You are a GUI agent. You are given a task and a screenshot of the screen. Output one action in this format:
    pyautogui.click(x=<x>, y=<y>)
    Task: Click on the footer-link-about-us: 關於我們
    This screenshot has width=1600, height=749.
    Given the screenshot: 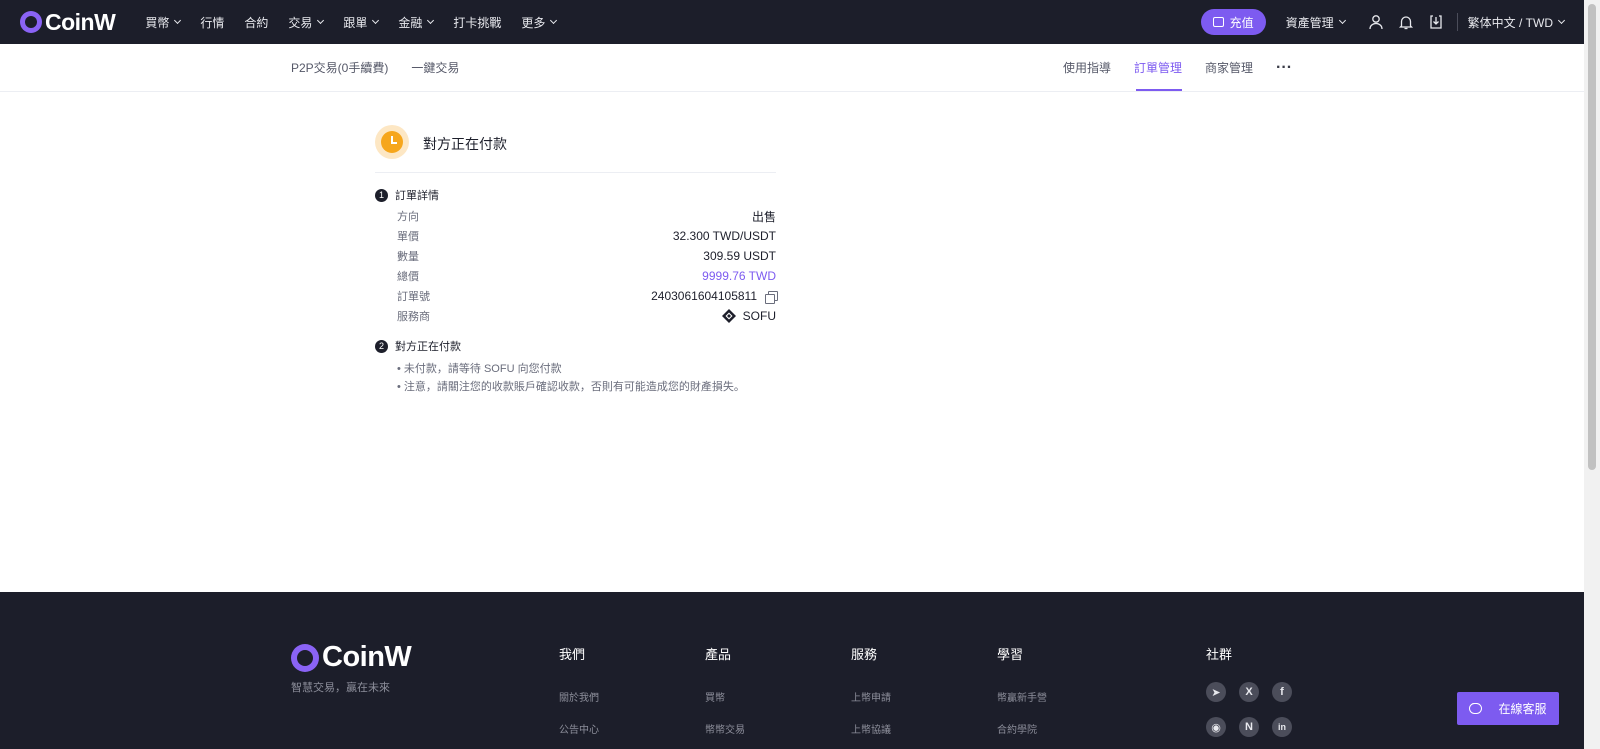 What is the action you would take?
    pyautogui.click(x=579, y=696)
    